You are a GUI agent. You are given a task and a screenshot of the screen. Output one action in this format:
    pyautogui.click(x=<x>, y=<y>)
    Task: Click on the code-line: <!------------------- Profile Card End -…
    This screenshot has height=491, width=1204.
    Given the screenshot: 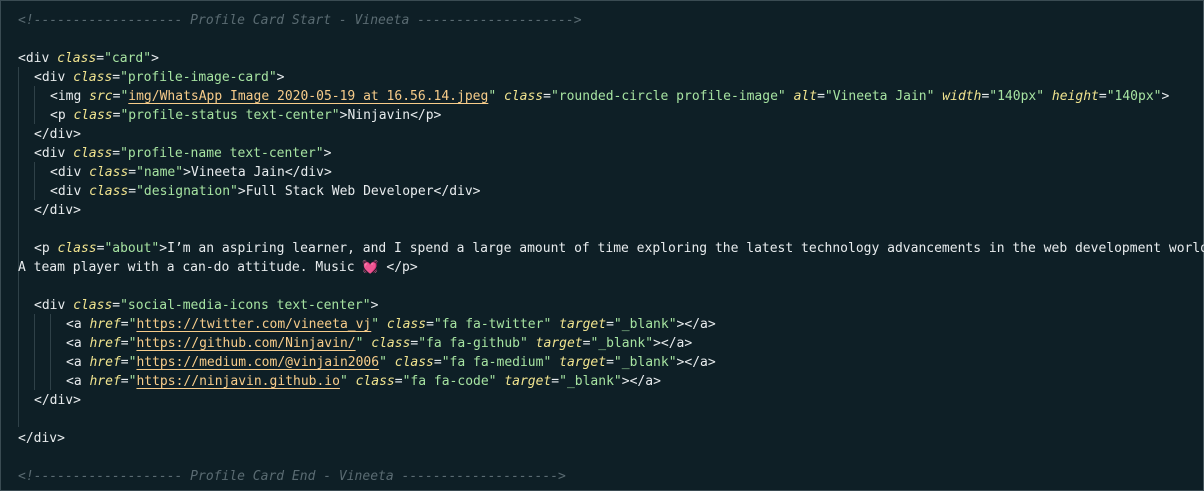 What is the action you would take?
    pyautogui.click(x=292, y=476)
    